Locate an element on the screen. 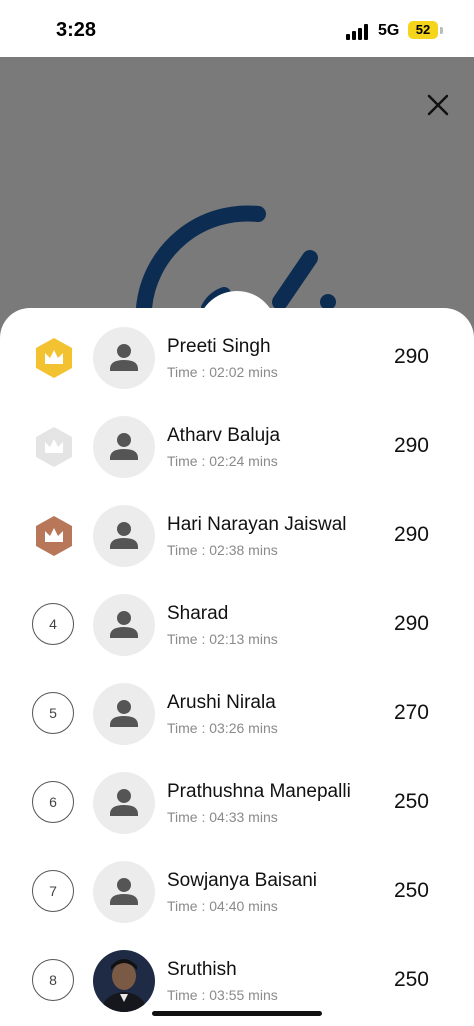 The height and width of the screenshot is (1026, 474). player-time: Time : 04:40 mins is located at coordinates (222, 906).